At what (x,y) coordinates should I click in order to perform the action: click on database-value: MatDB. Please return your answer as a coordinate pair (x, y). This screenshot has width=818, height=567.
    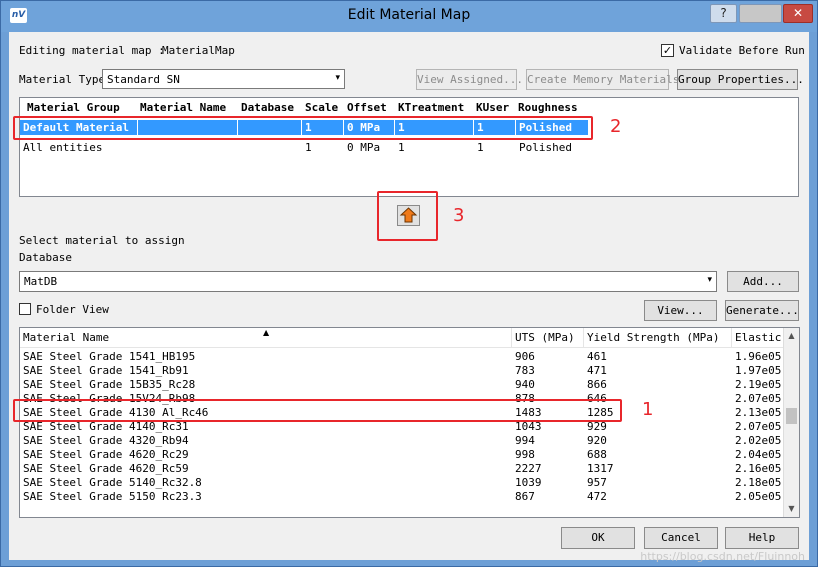
    Looking at the image, I should click on (41, 281).